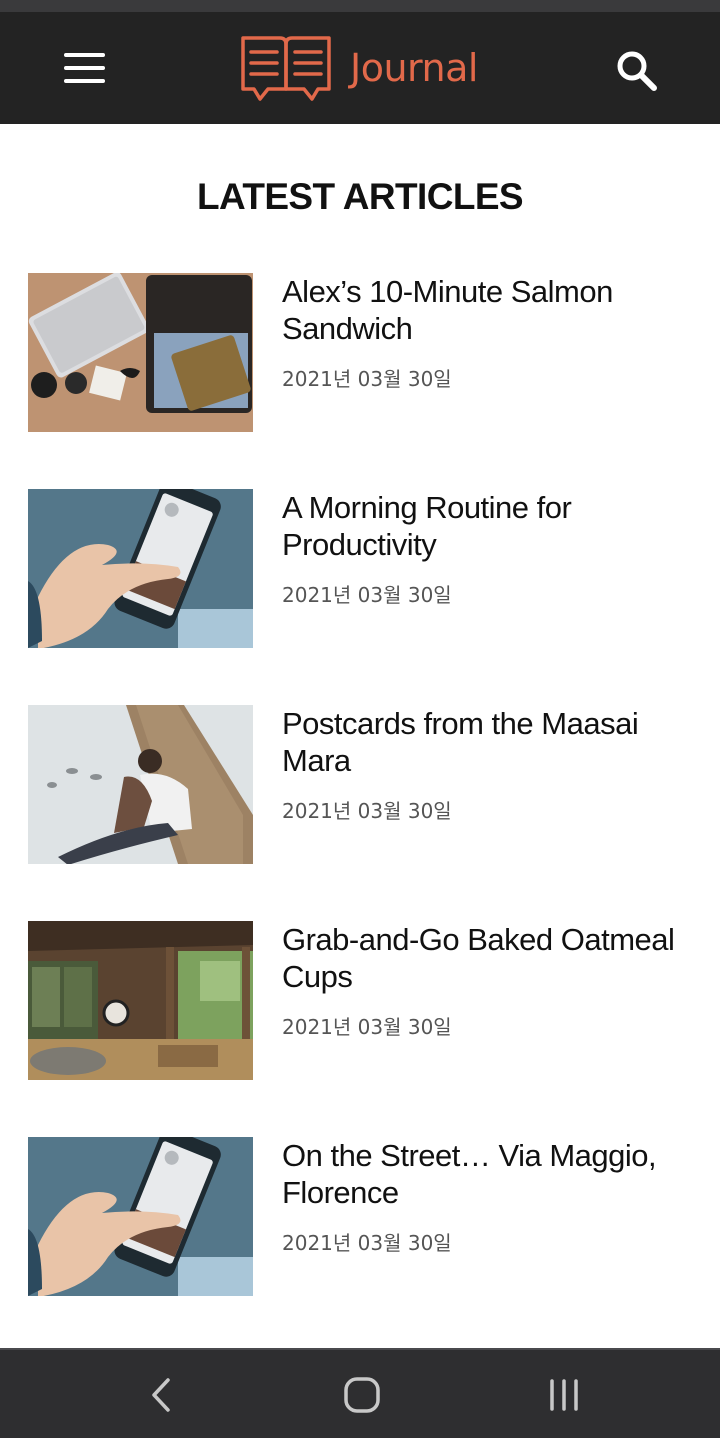  I want to click on brand-logo: Journal, so click(359, 68).